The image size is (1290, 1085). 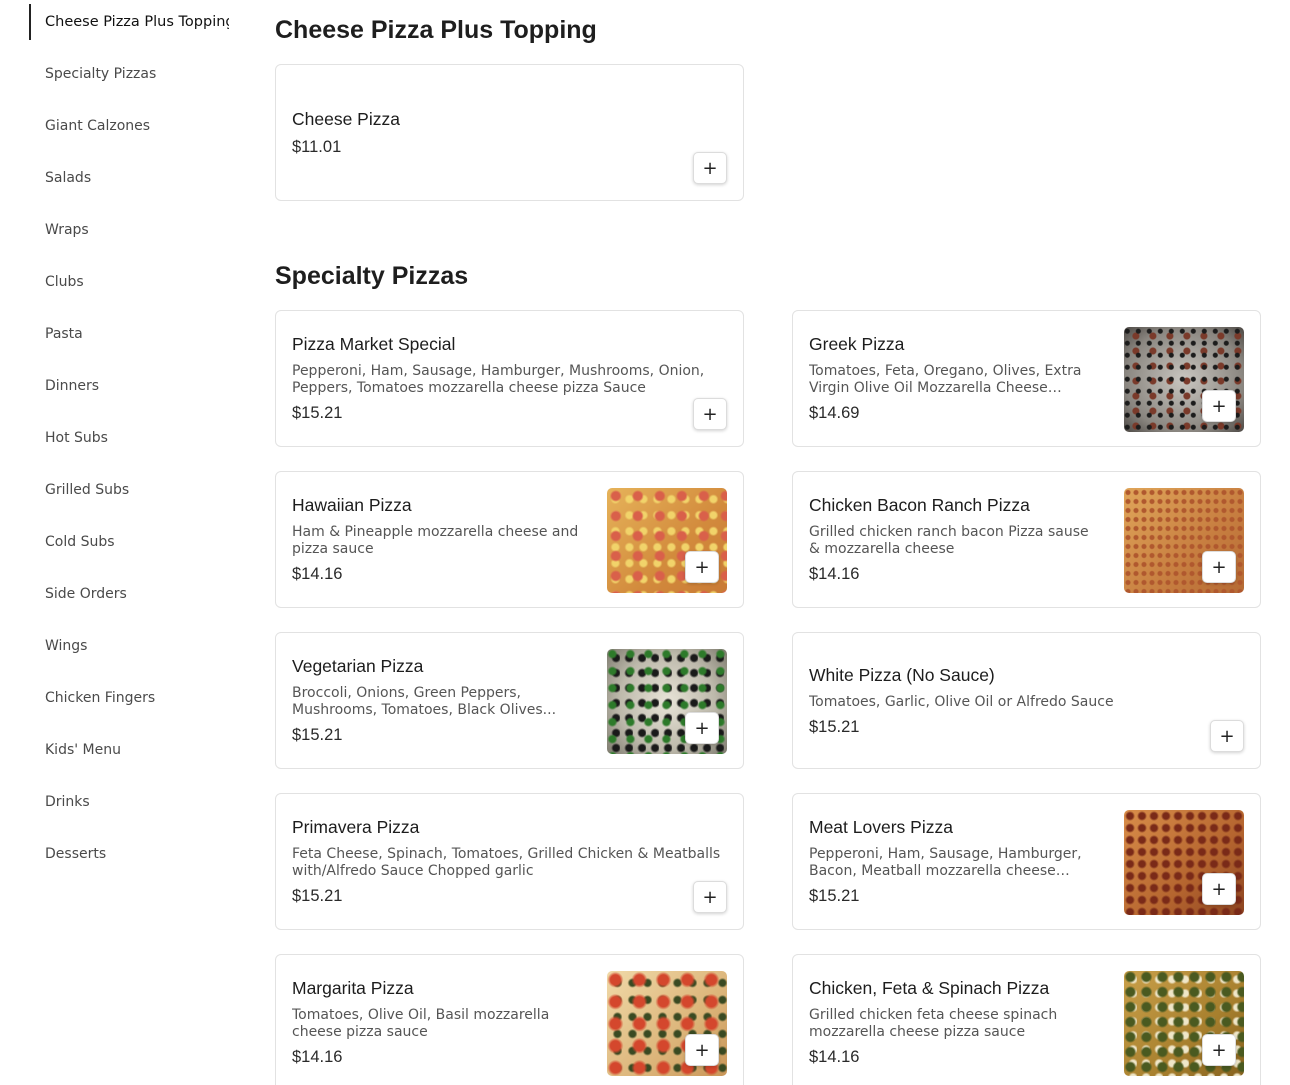 I want to click on section-title: Cheese Pizza Plus Topping, so click(x=436, y=30).